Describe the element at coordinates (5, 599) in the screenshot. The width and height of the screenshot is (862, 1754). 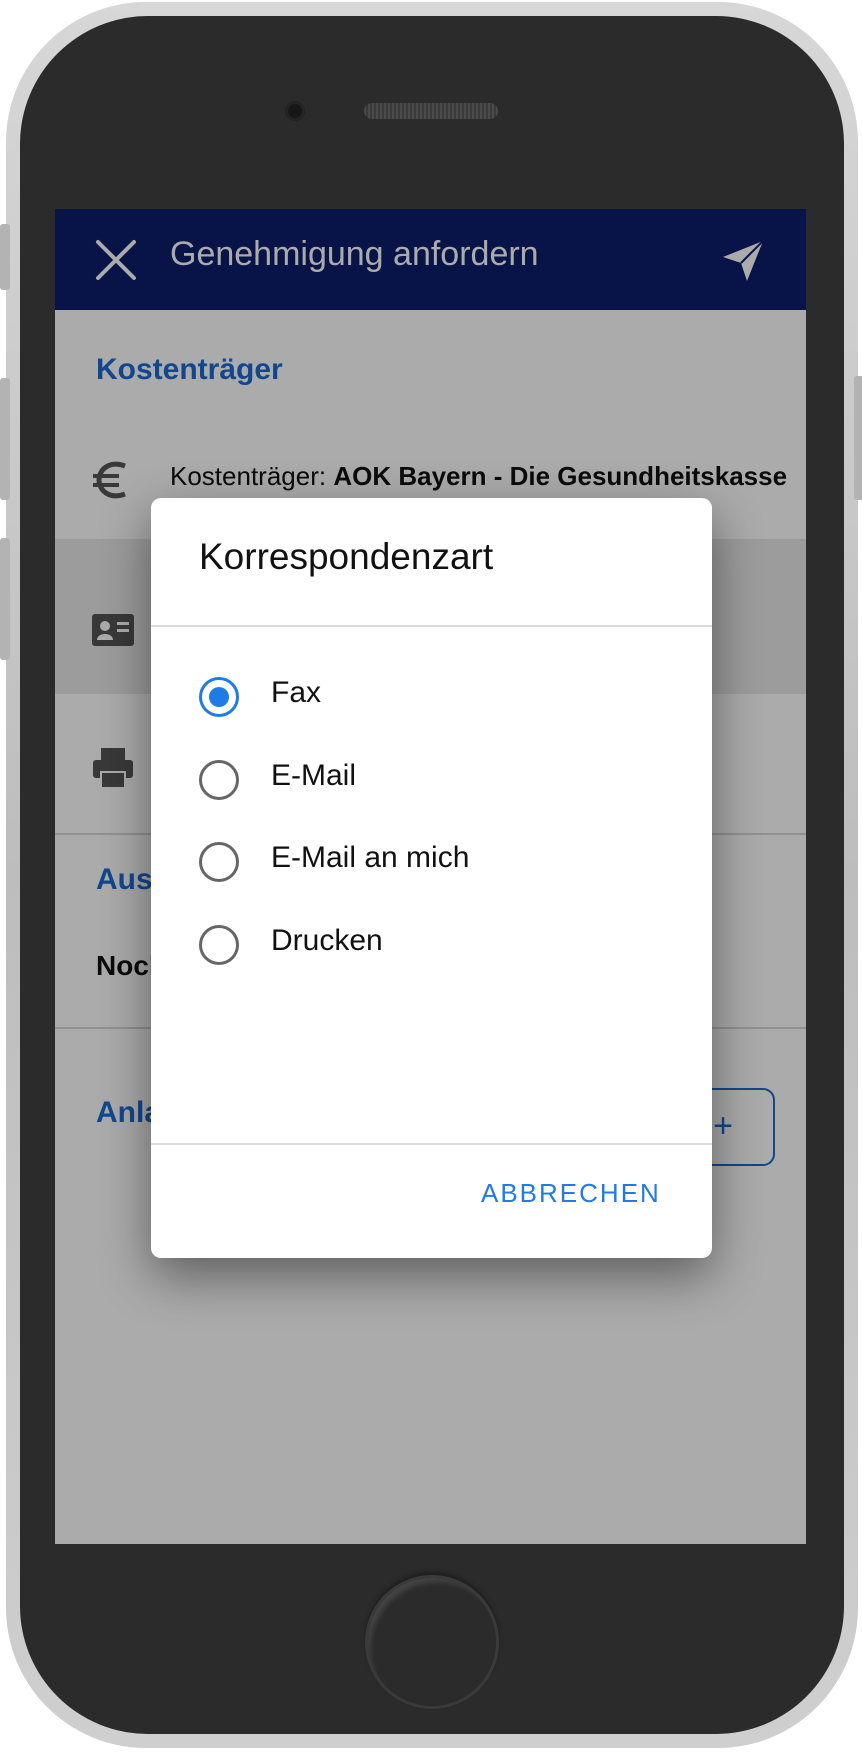
I see `side-button-volume-down` at that location.